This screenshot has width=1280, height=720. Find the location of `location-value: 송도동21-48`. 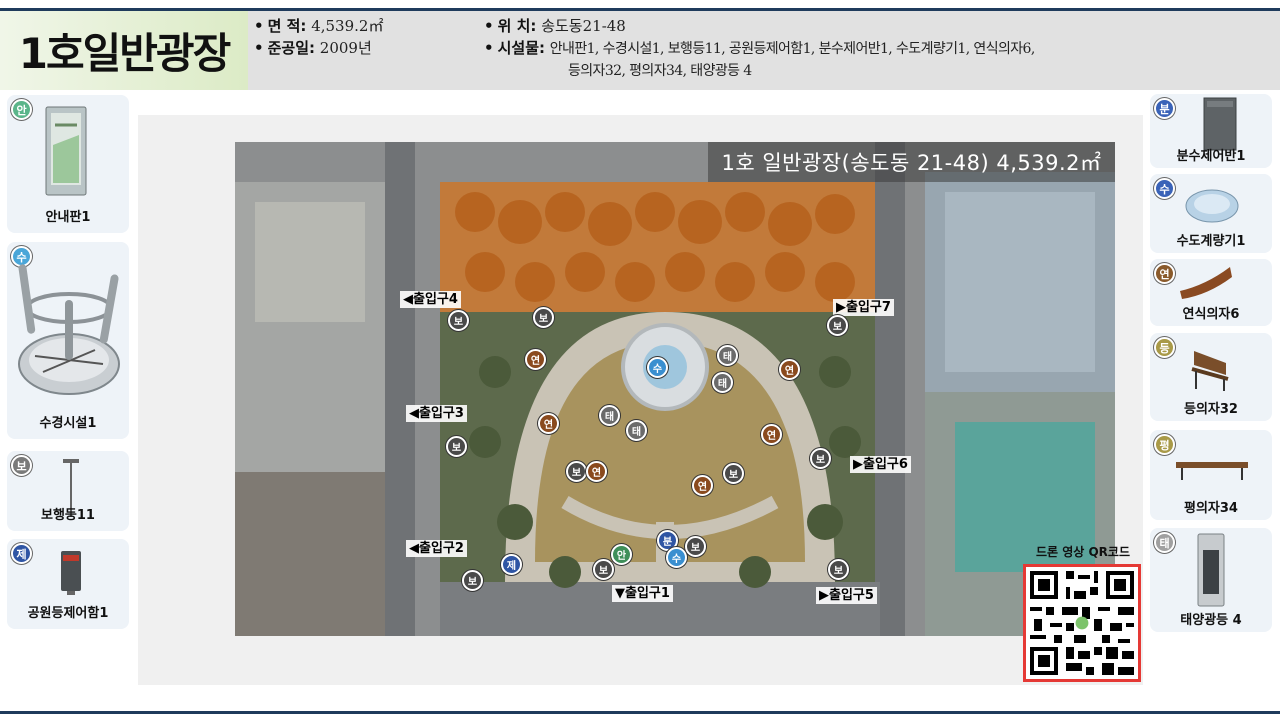

location-value: 송도동21-48 is located at coordinates (583, 26).